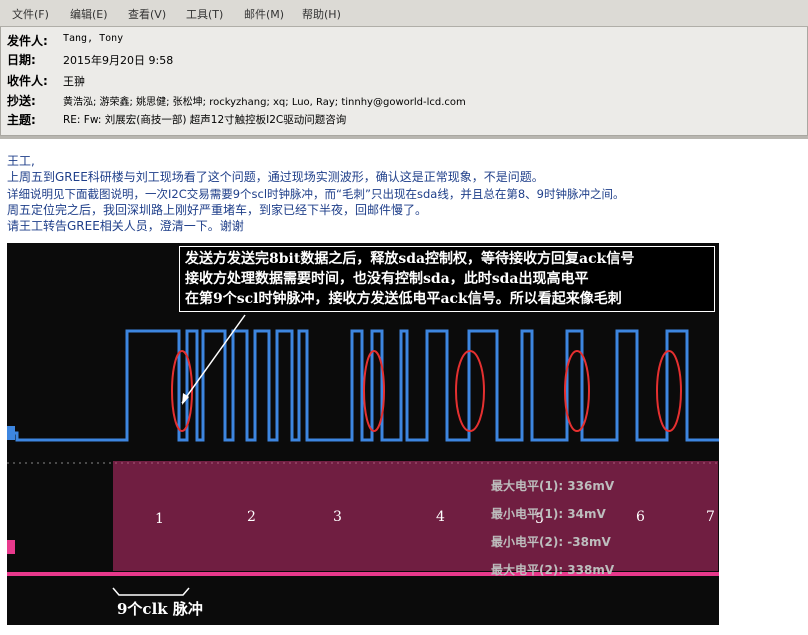  Describe the element at coordinates (21, 120) in the screenshot. I see `subject-label: 主题:` at that location.